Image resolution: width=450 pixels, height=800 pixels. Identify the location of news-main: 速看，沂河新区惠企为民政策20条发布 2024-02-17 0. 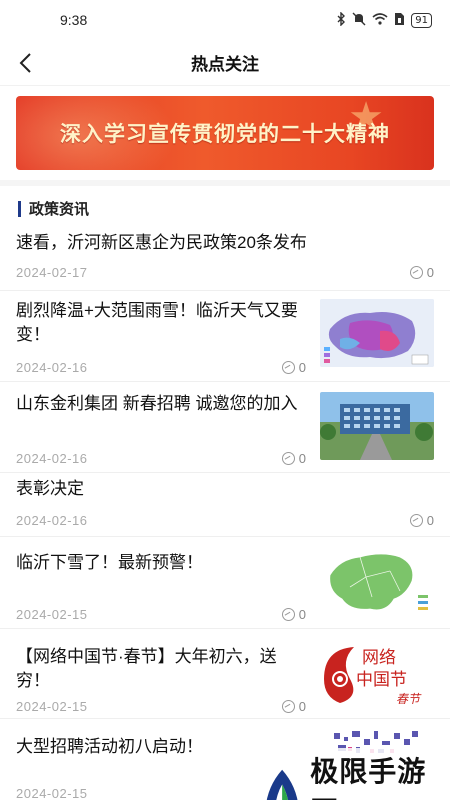
(225, 260).